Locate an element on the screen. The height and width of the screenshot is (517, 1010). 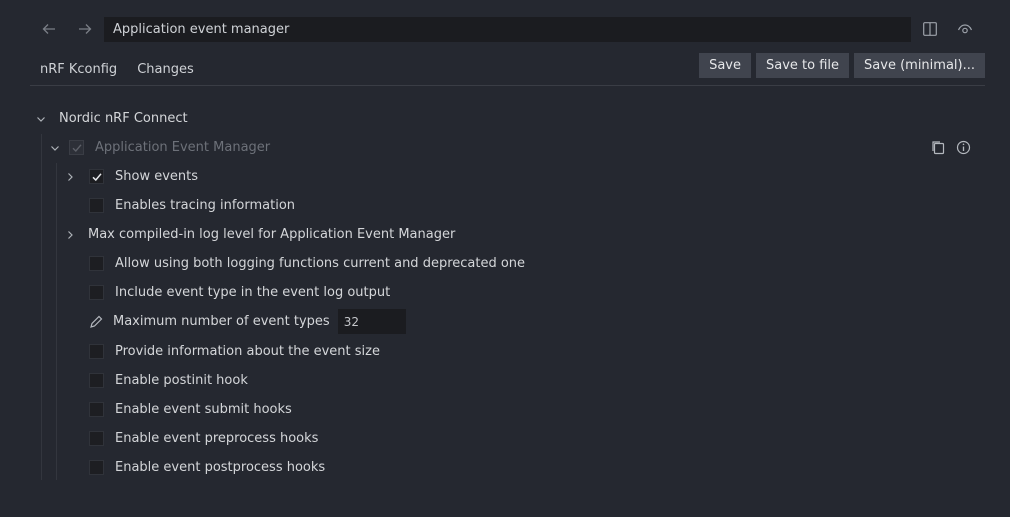
header-bar: Application event manager is located at coordinates (505, 29).